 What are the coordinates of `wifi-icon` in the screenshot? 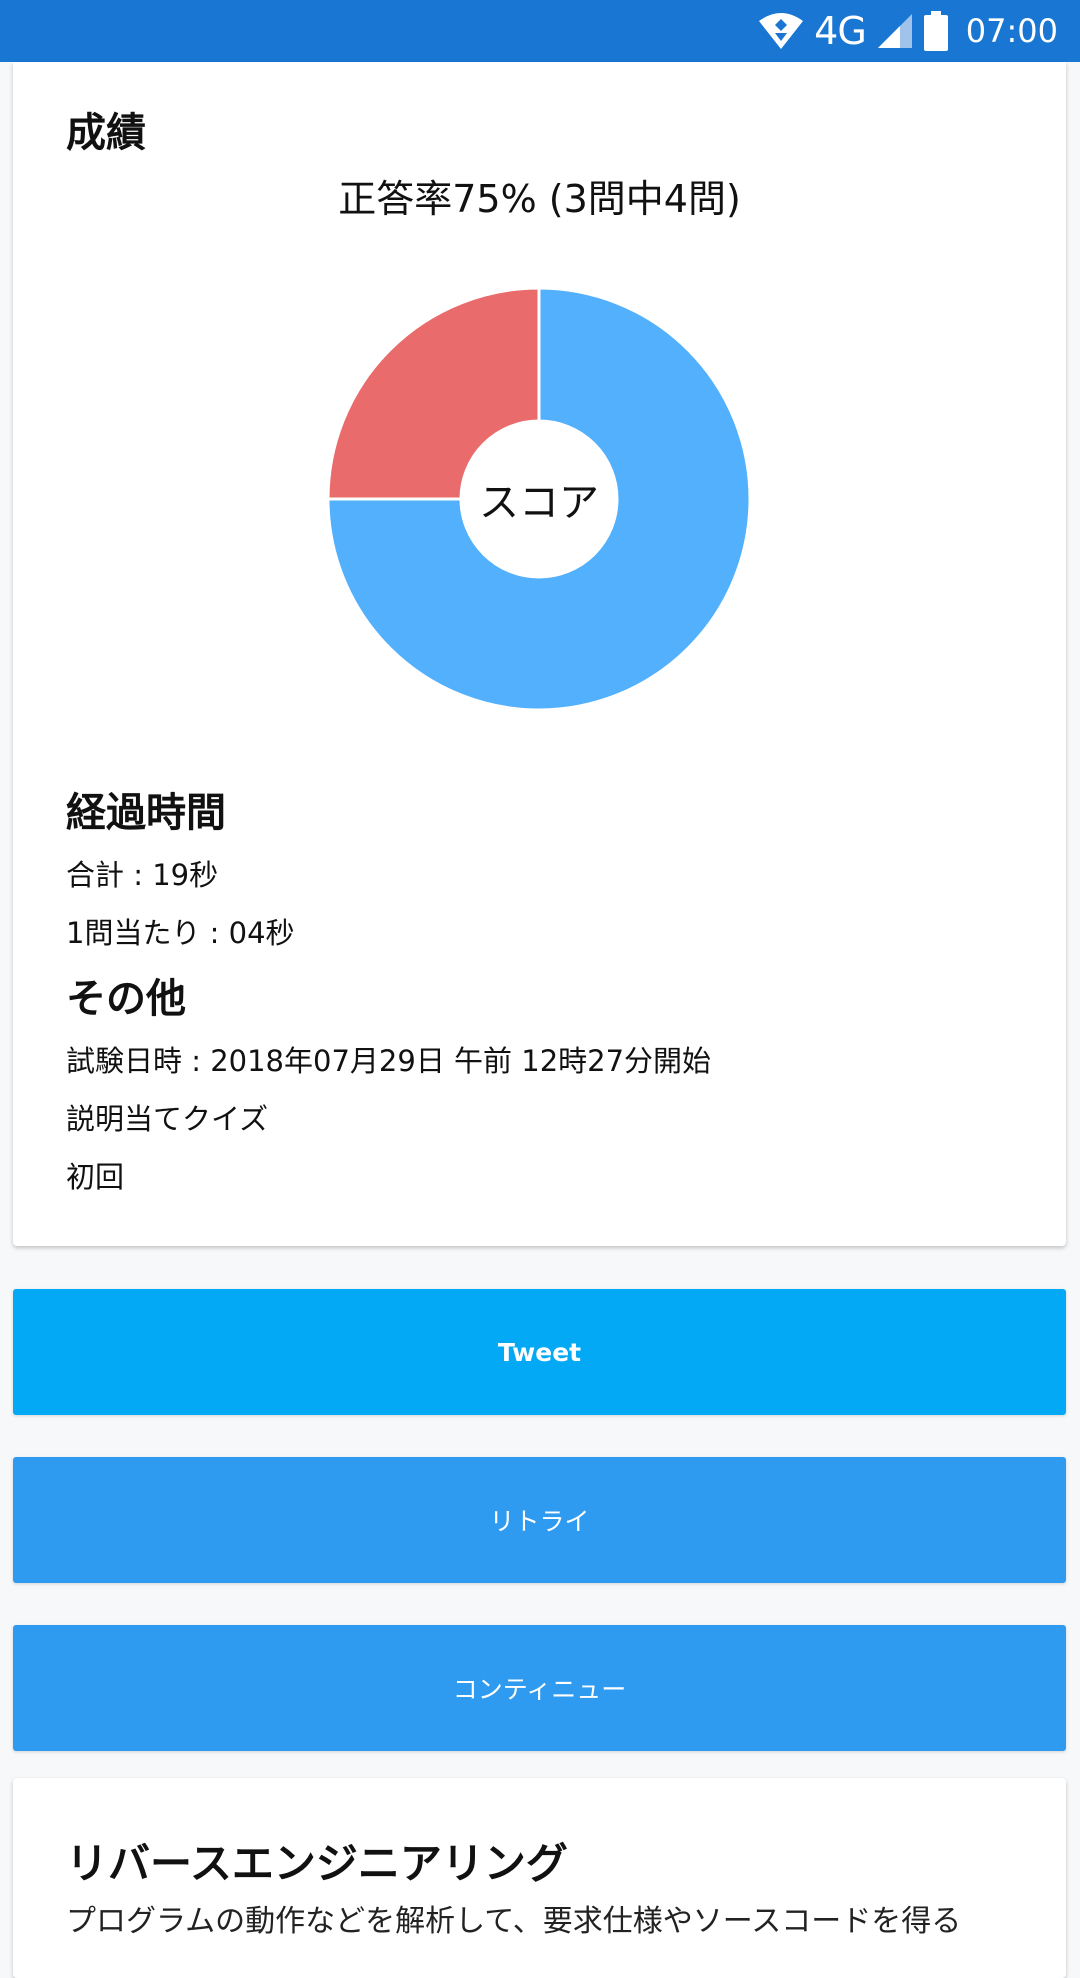 It's located at (781, 31).